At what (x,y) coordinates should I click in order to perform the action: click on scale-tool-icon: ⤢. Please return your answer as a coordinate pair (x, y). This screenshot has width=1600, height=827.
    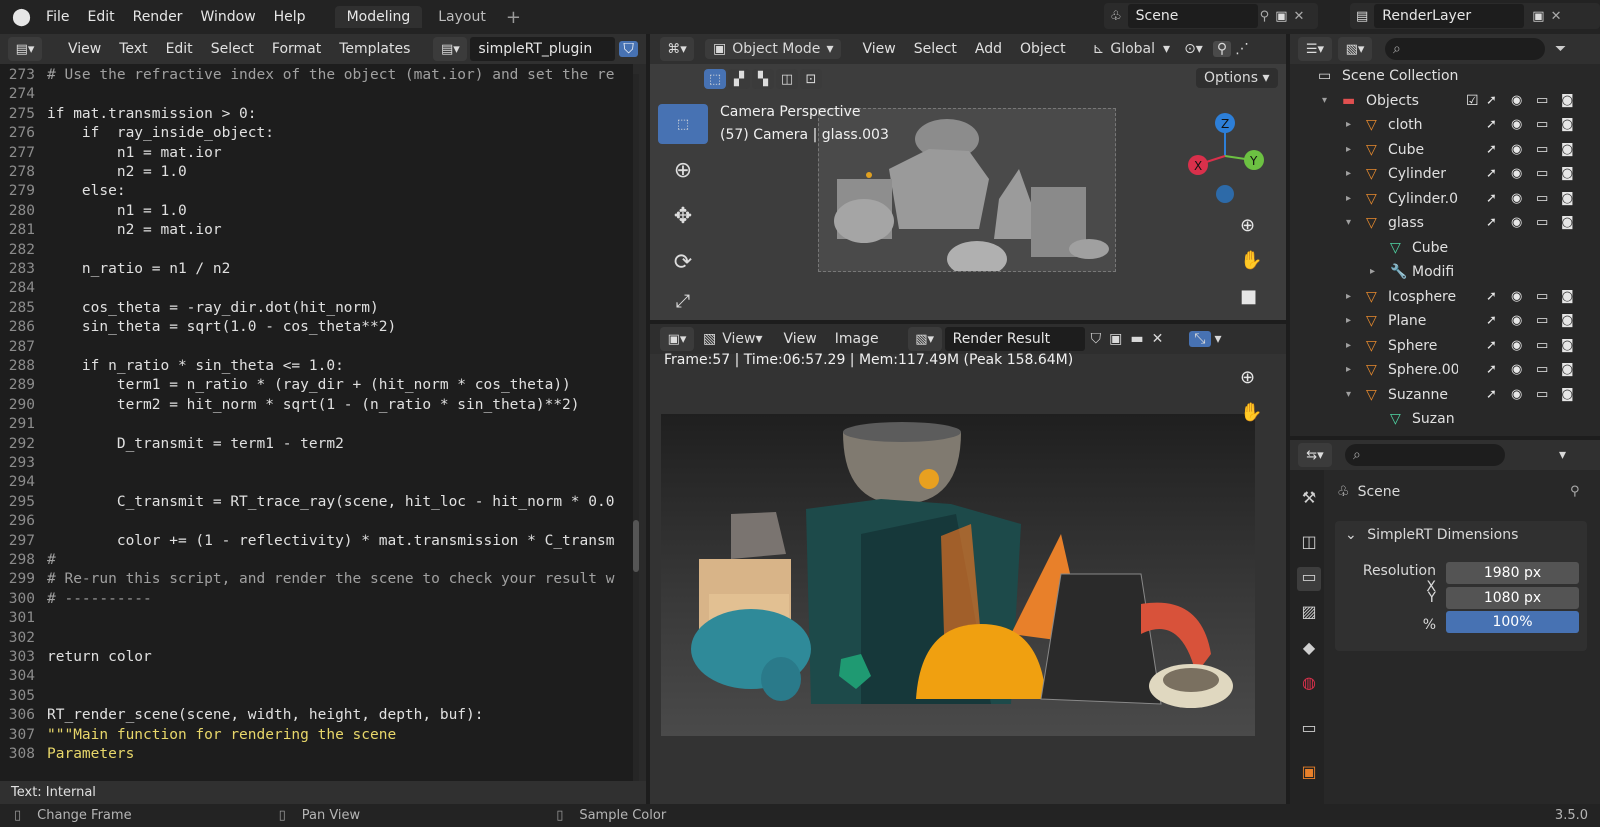
    Looking at the image, I should click on (683, 301).